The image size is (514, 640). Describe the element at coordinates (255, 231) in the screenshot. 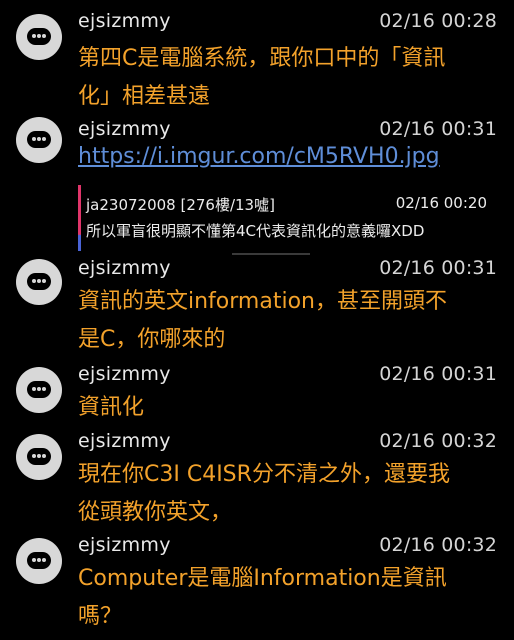

I see `quote-text: 所以軍盲很明顯不懂第4C代表資訊化的意義囉XDD` at that location.